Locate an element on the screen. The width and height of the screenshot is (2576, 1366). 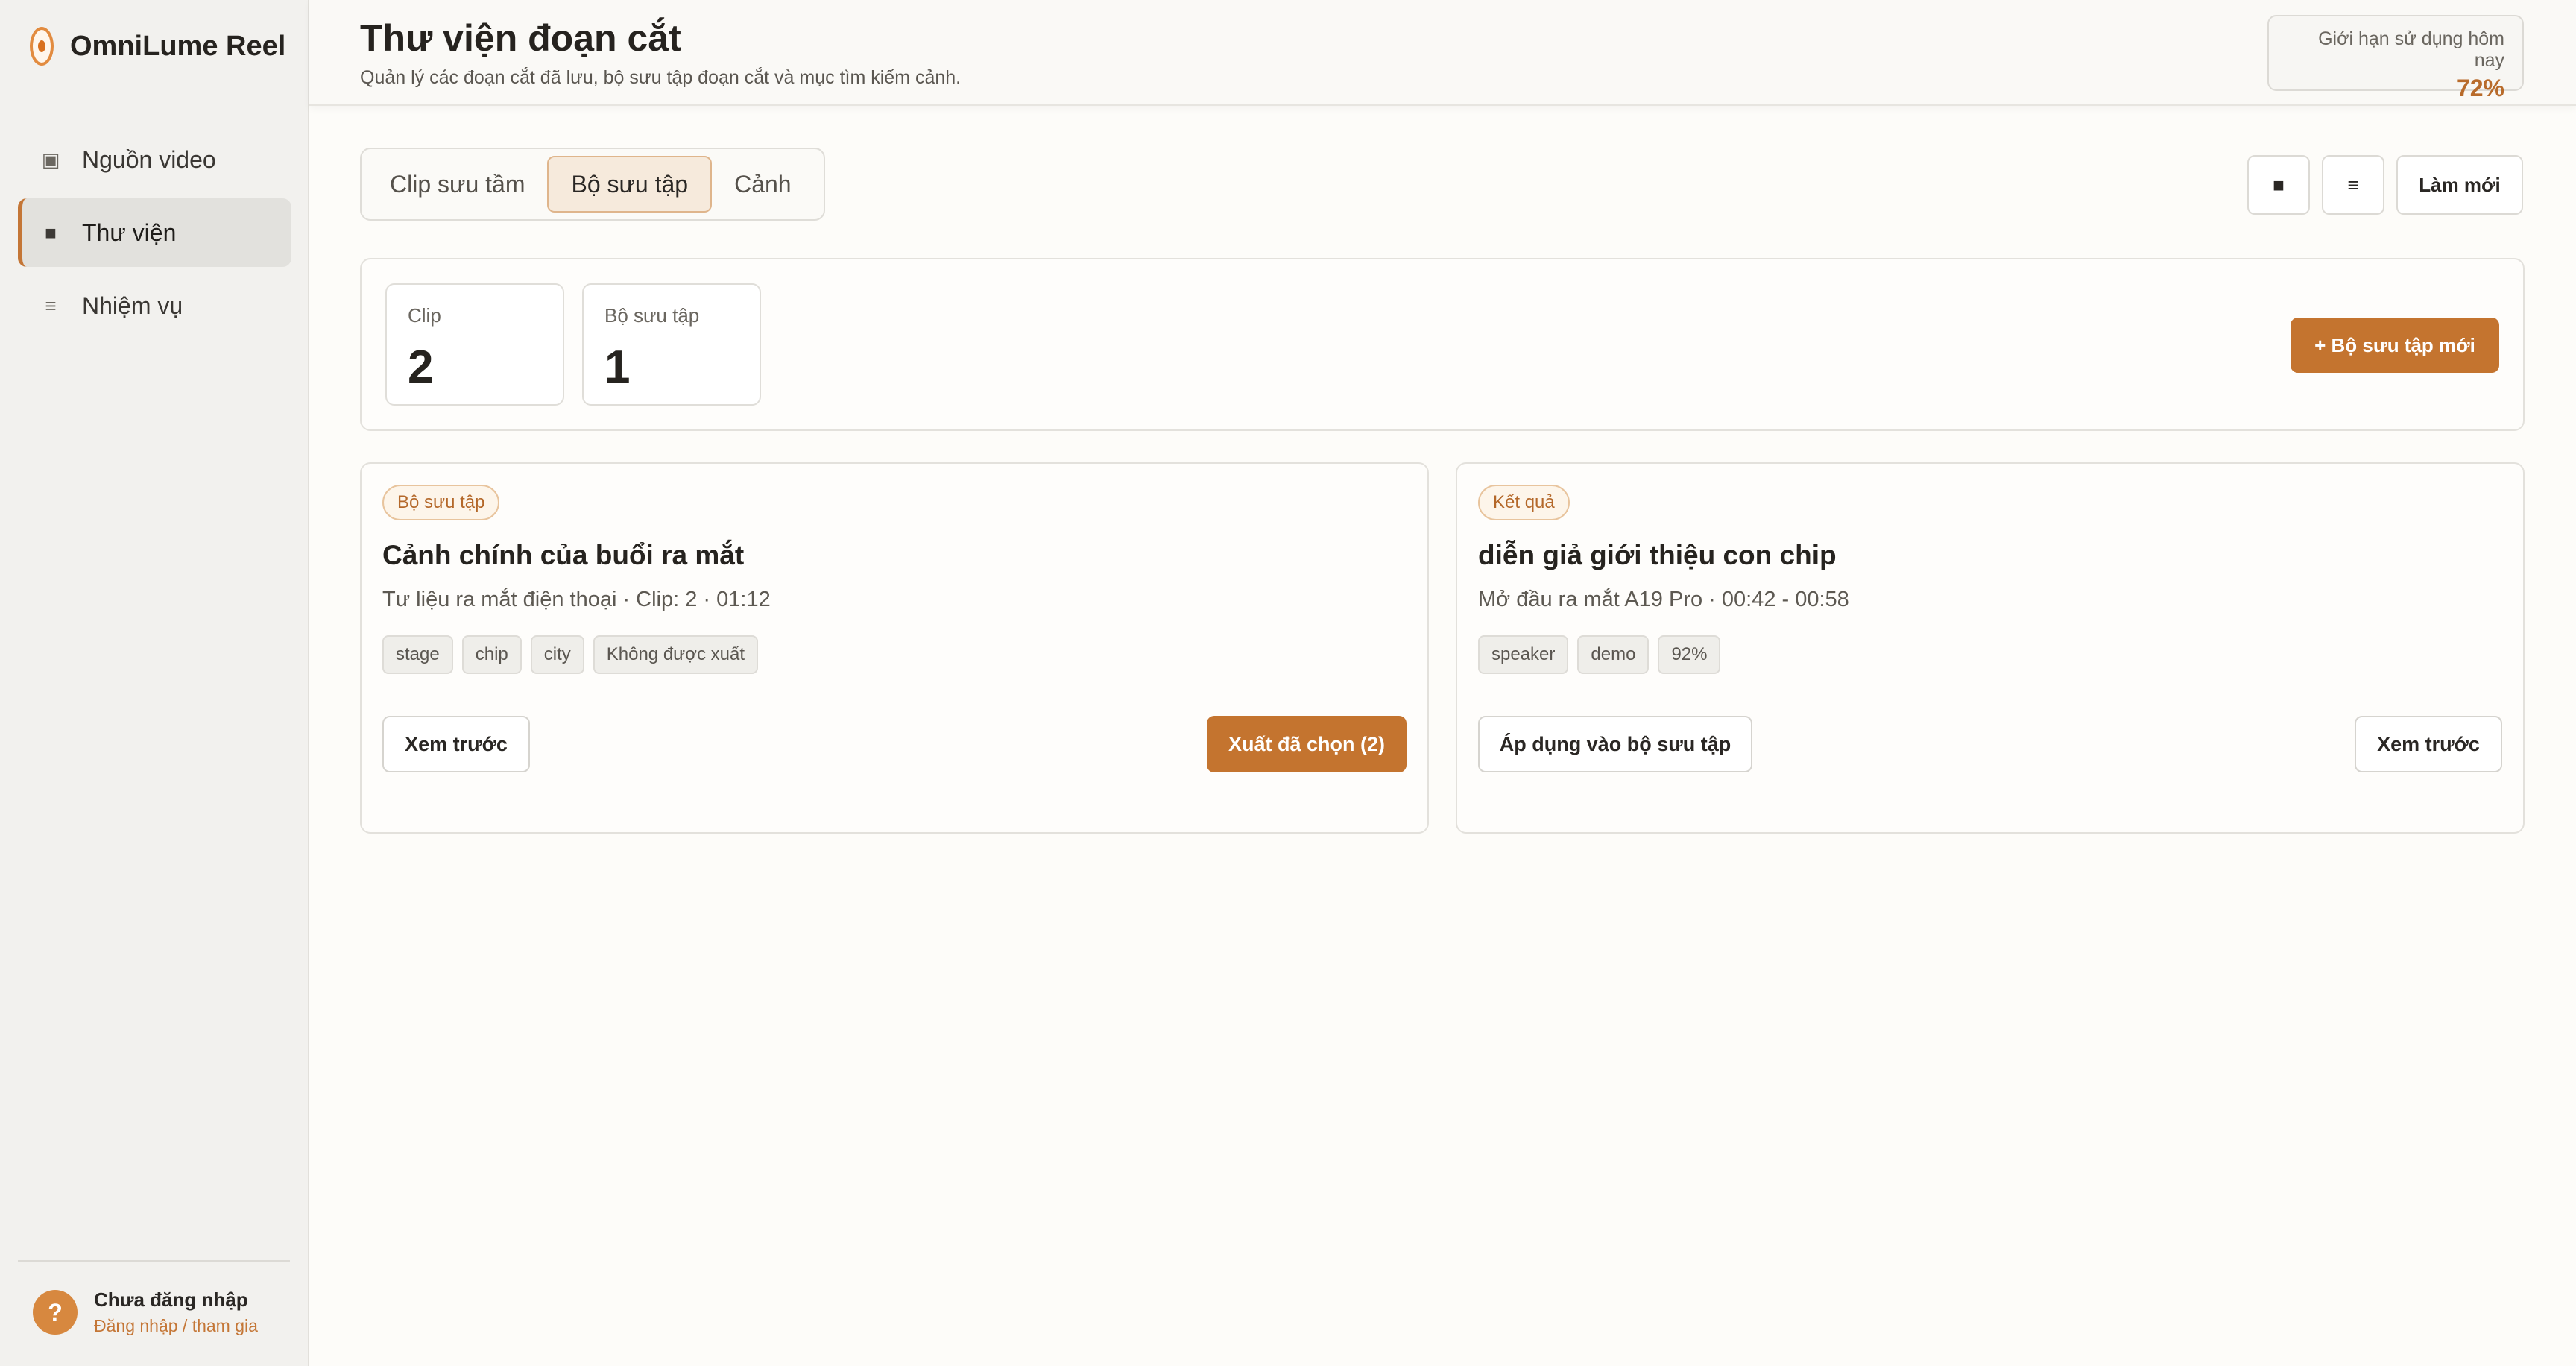
usage-label: Giới hạn sử dụng hôm nay is located at coordinates (2411, 49).